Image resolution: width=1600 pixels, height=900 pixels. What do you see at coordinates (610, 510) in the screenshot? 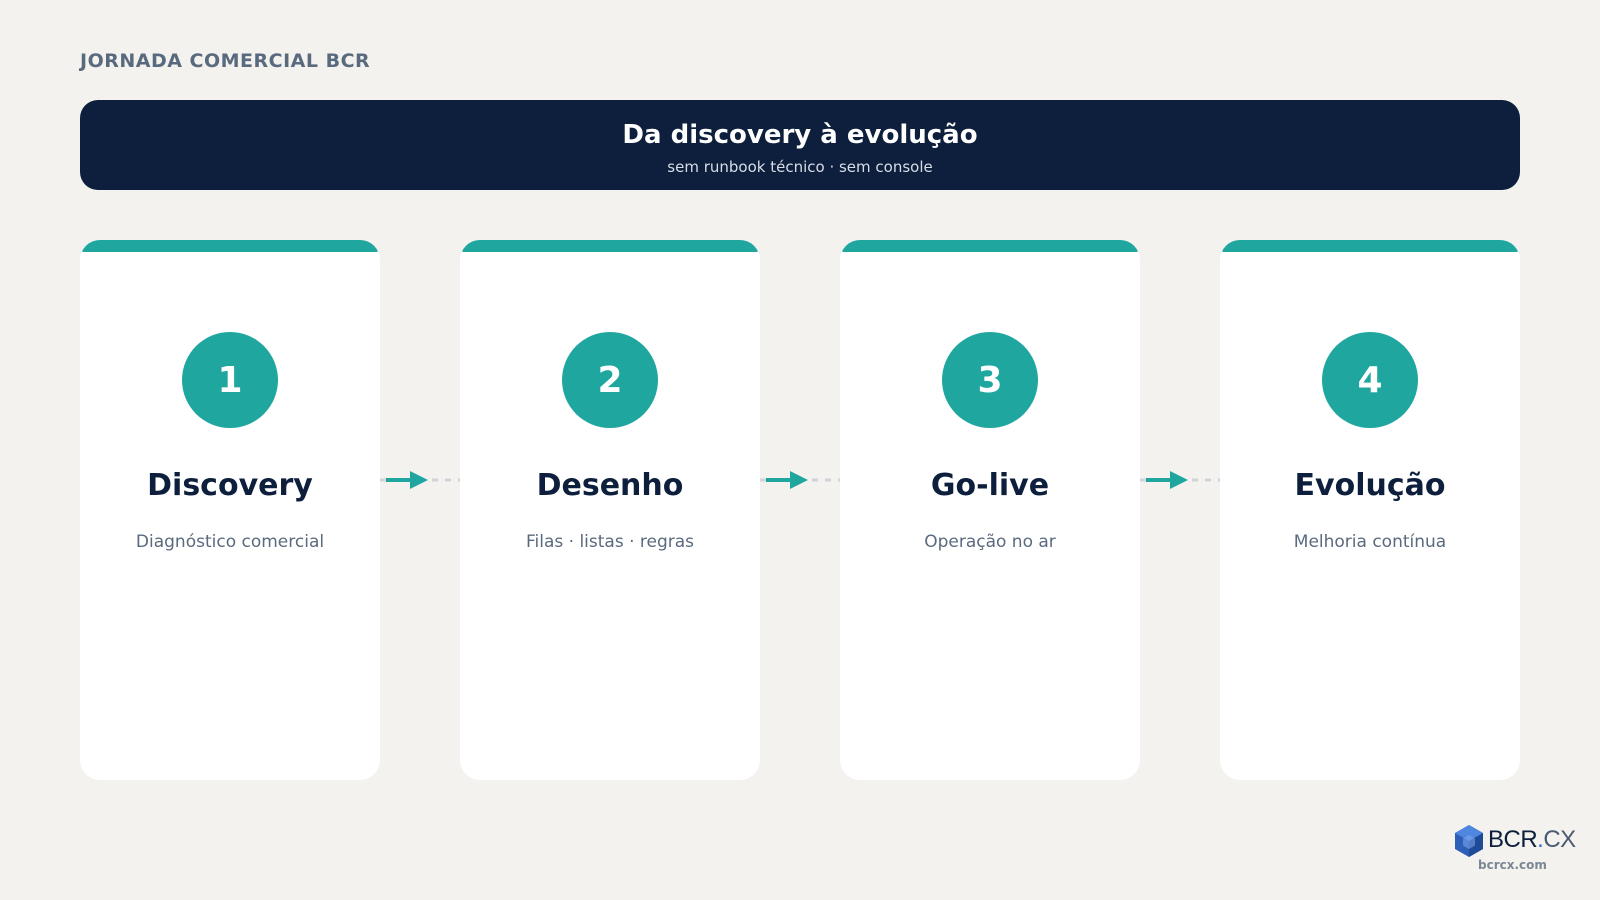
I see `step-card-desenho: 2 Desenho Filas · listas · regras` at bounding box center [610, 510].